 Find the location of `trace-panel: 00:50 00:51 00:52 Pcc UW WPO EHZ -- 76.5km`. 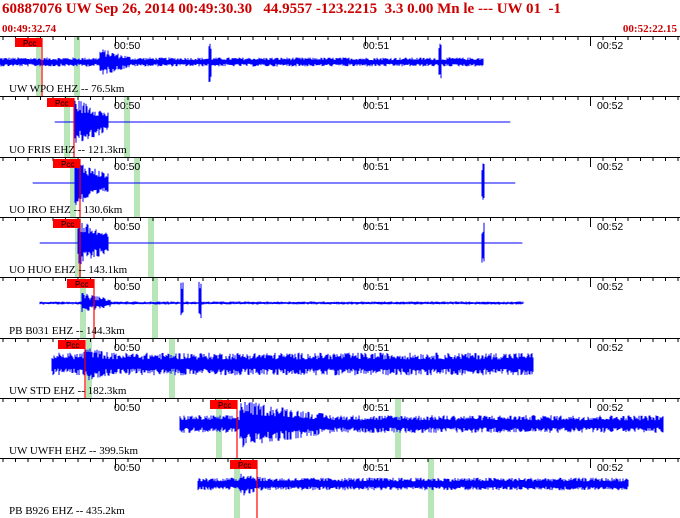

trace-panel: 00:50 00:51 00:52 Pcc UW WPO EHZ -- 76.5km is located at coordinates (340, 66).